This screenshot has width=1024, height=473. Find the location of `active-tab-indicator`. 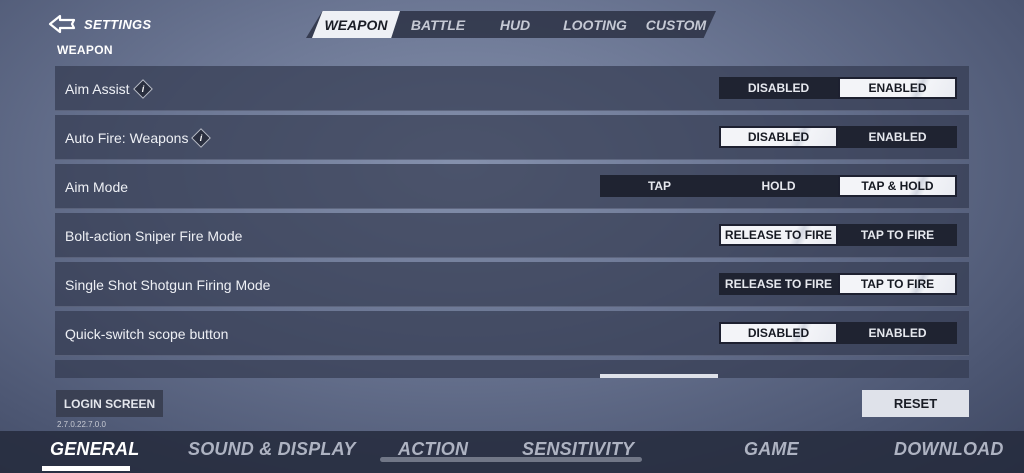

active-tab-indicator is located at coordinates (86, 468).